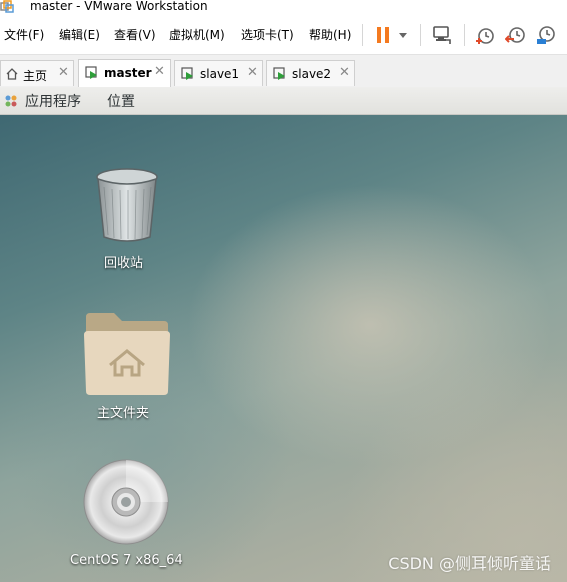 The height and width of the screenshot is (582, 567). What do you see at coordinates (516, 35) in the screenshot?
I see `revert-snapshot-icon` at bounding box center [516, 35].